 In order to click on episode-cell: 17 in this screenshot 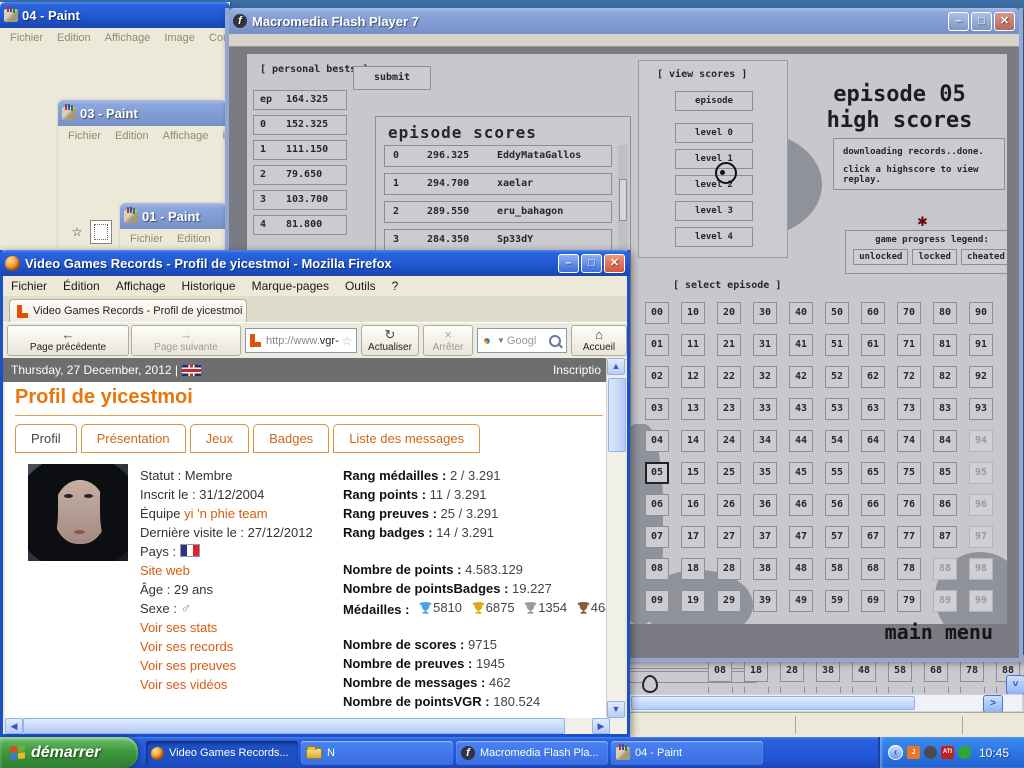, I will do `click(693, 537)`.